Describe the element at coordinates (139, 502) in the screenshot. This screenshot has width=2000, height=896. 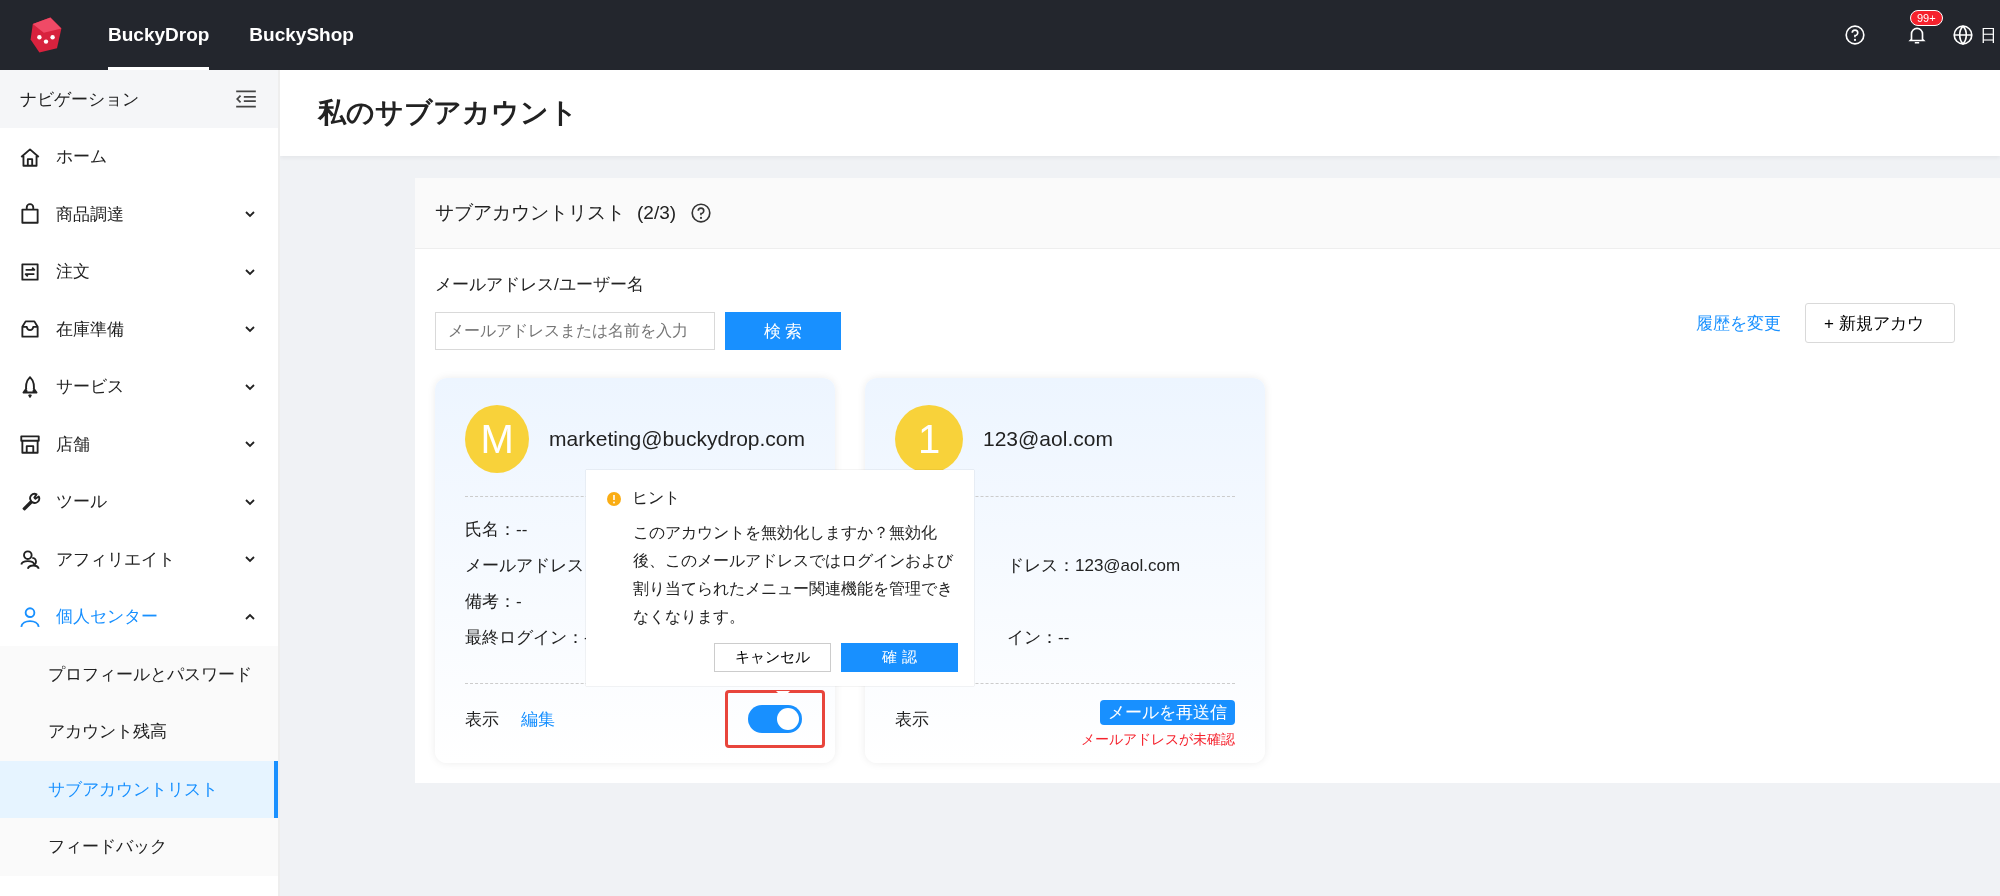
I see `sidebar-item: ツール` at that location.